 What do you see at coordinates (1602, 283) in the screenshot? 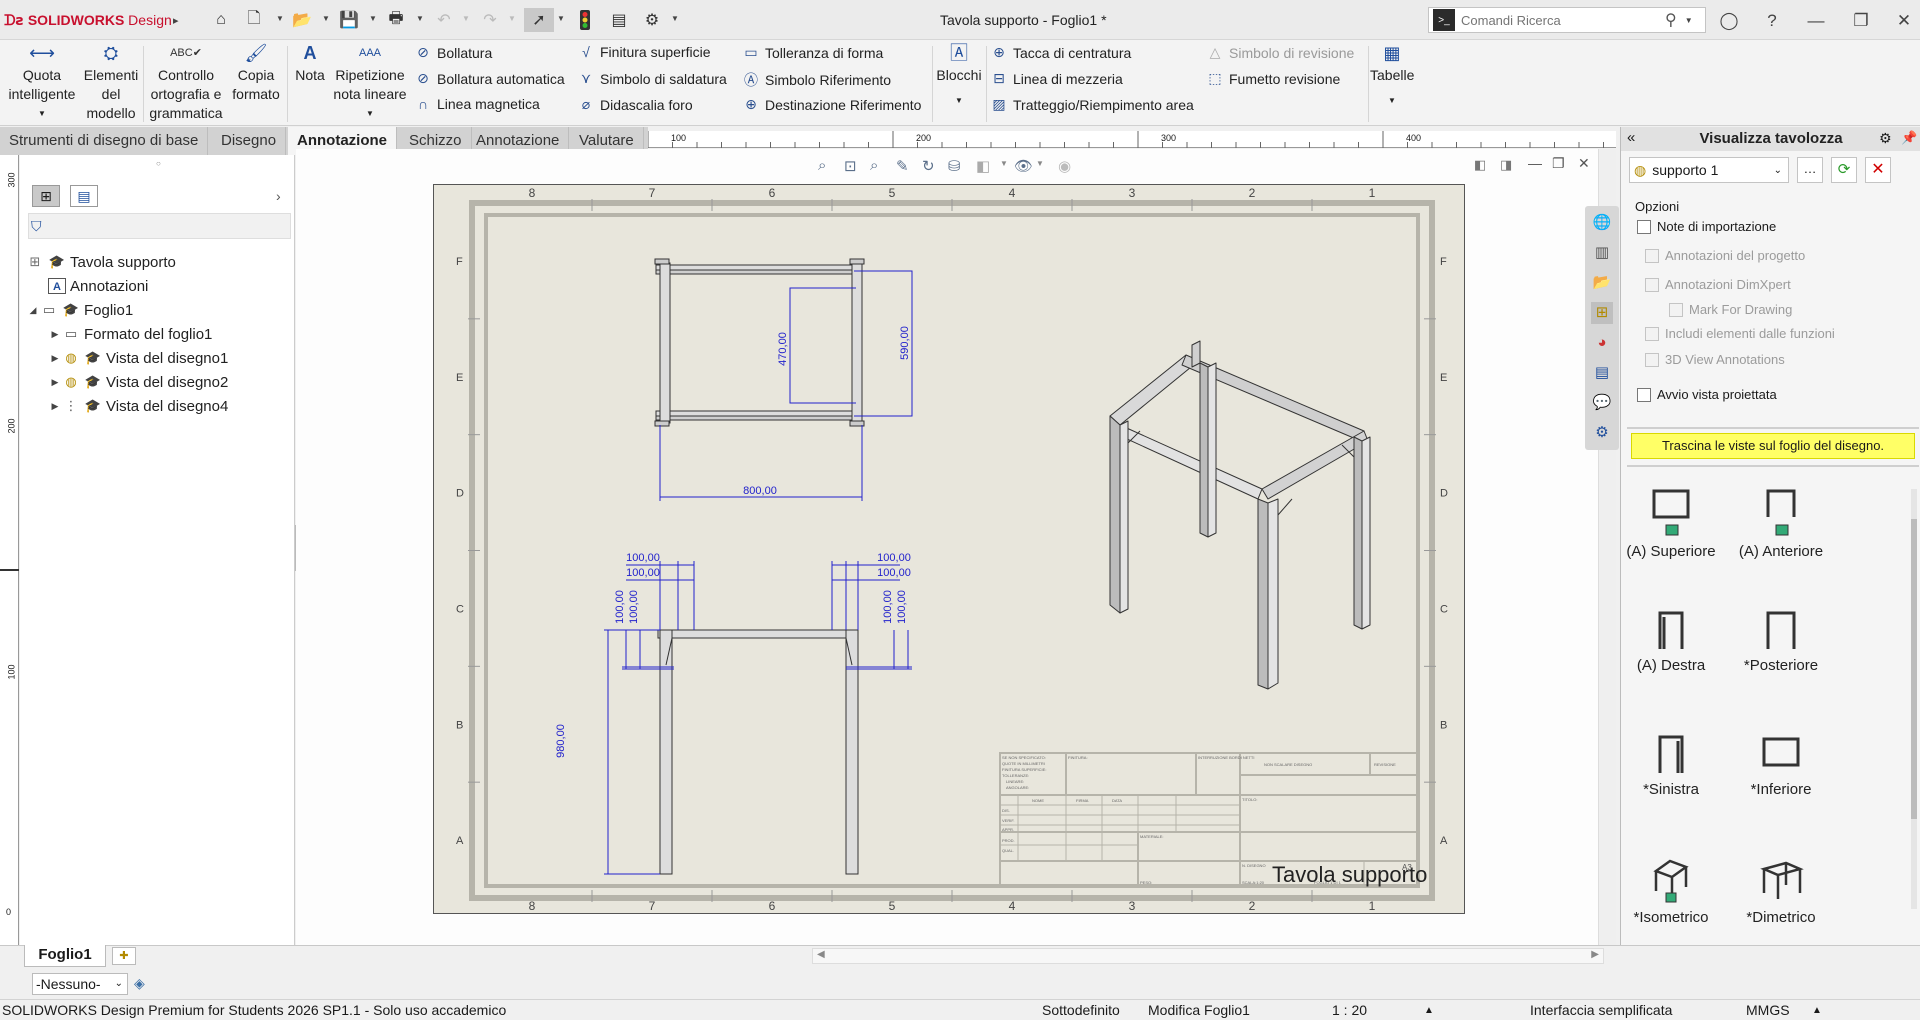
I see `file-explorer-icon: 📂` at bounding box center [1602, 283].